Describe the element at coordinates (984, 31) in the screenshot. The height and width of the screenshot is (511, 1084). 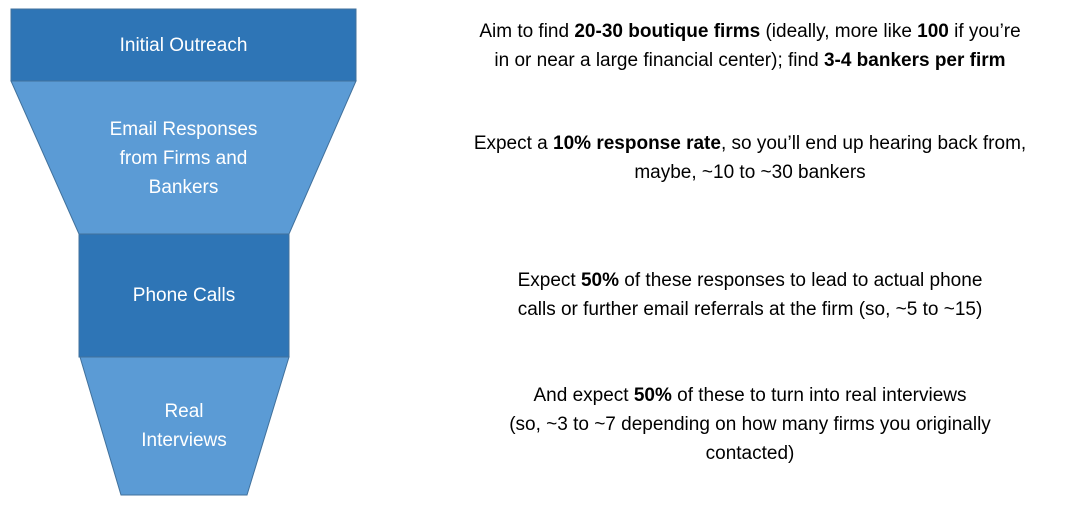
I see `text-segment: if you’re` at that location.